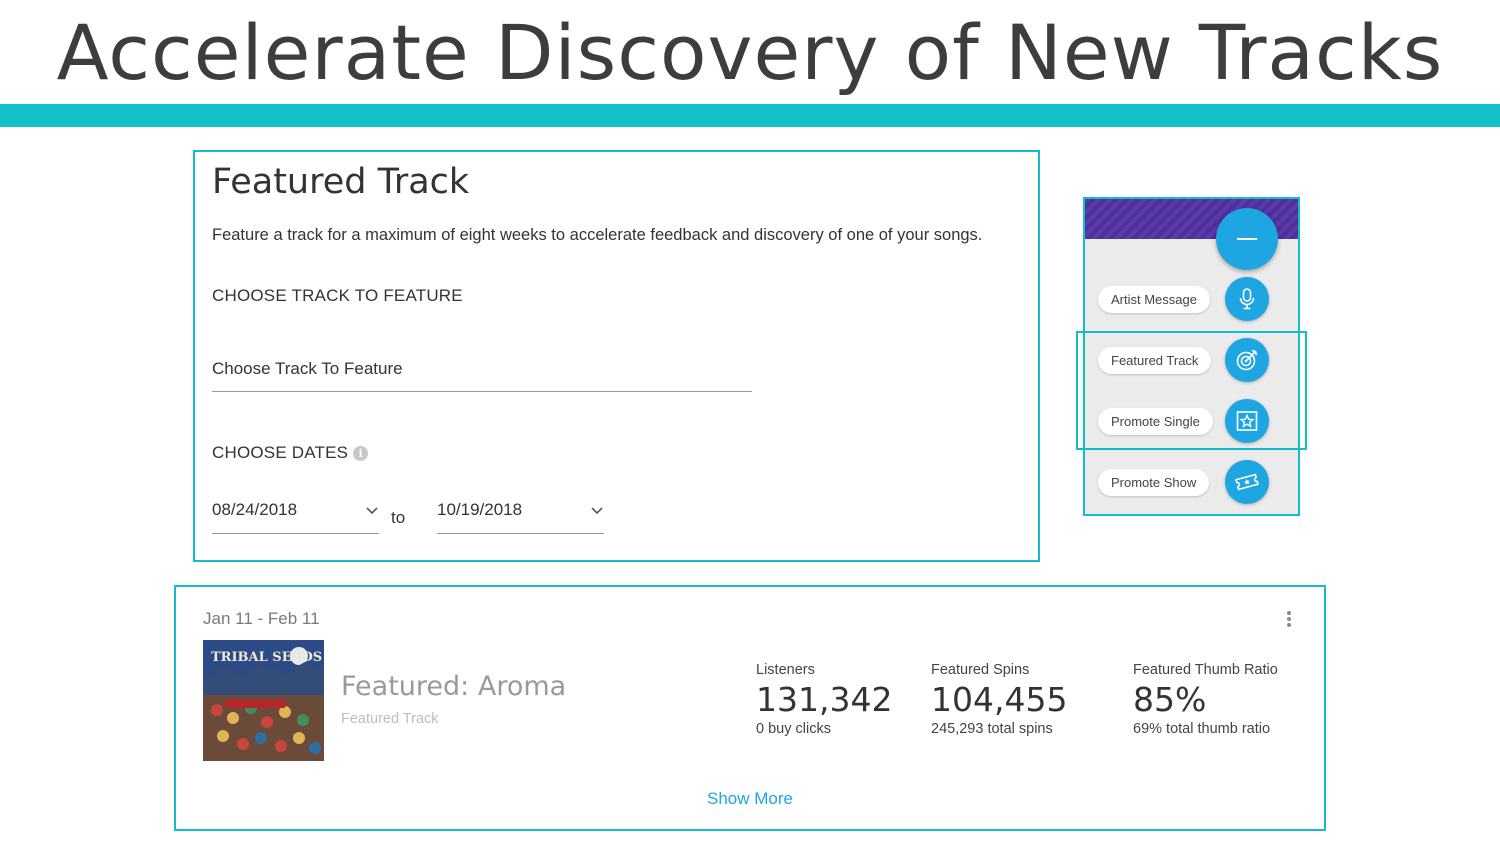 Image resolution: width=1500 pixels, height=844 pixels. Describe the element at coordinates (1154, 299) in the screenshot. I see `menu-item-label: Artist Message` at that location.